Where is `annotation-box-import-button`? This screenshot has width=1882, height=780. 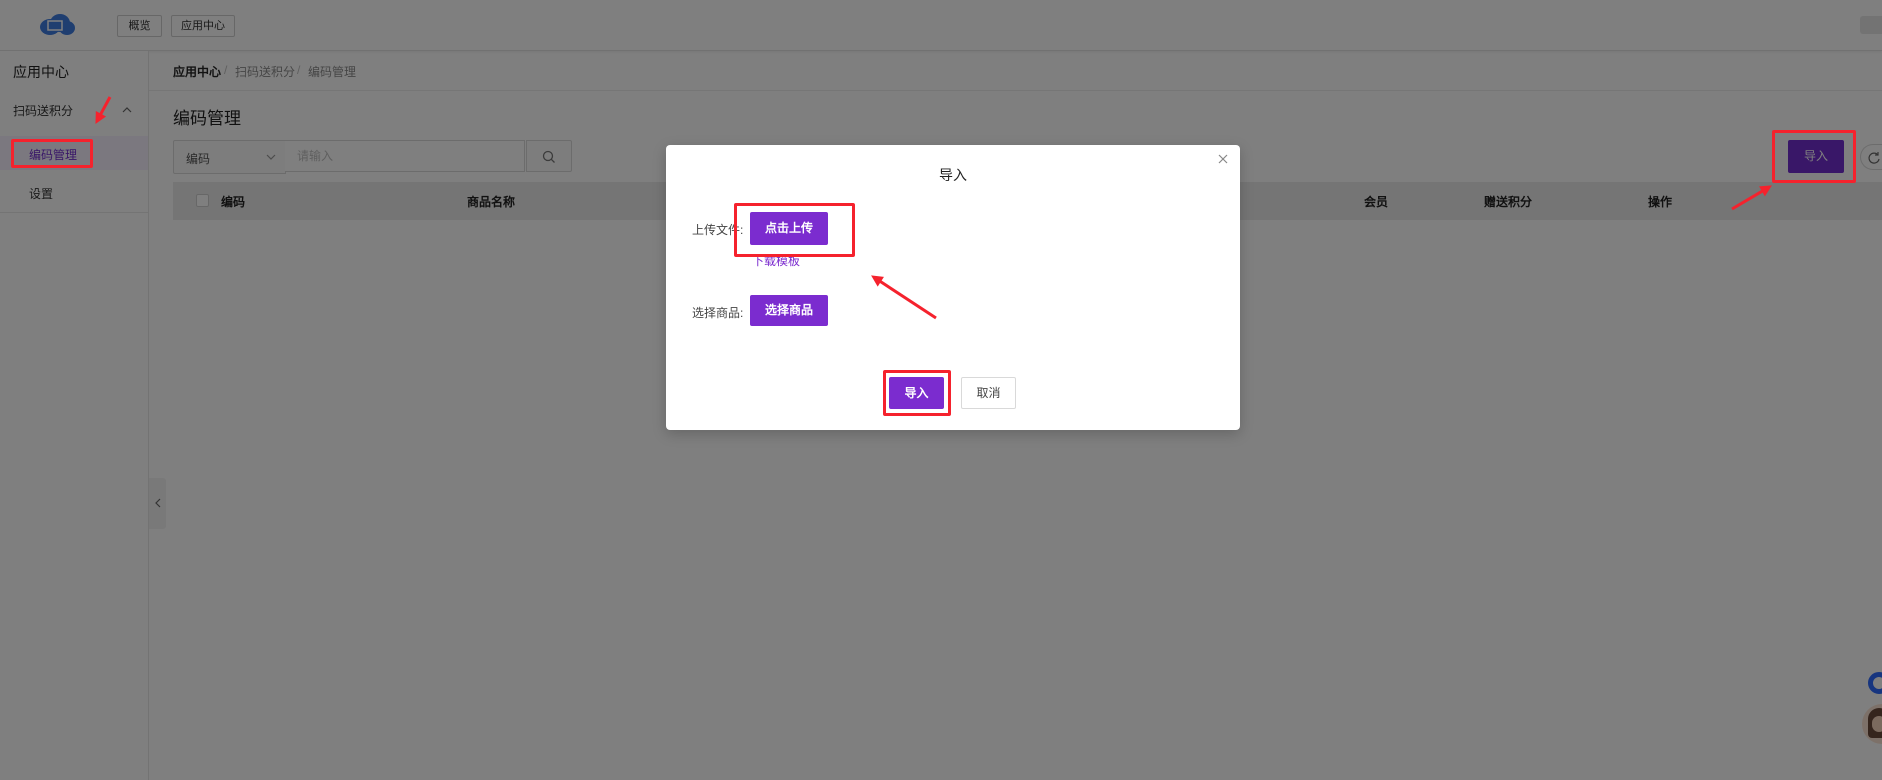 annotation-box-import-button is located at coordinates (1814, 156).